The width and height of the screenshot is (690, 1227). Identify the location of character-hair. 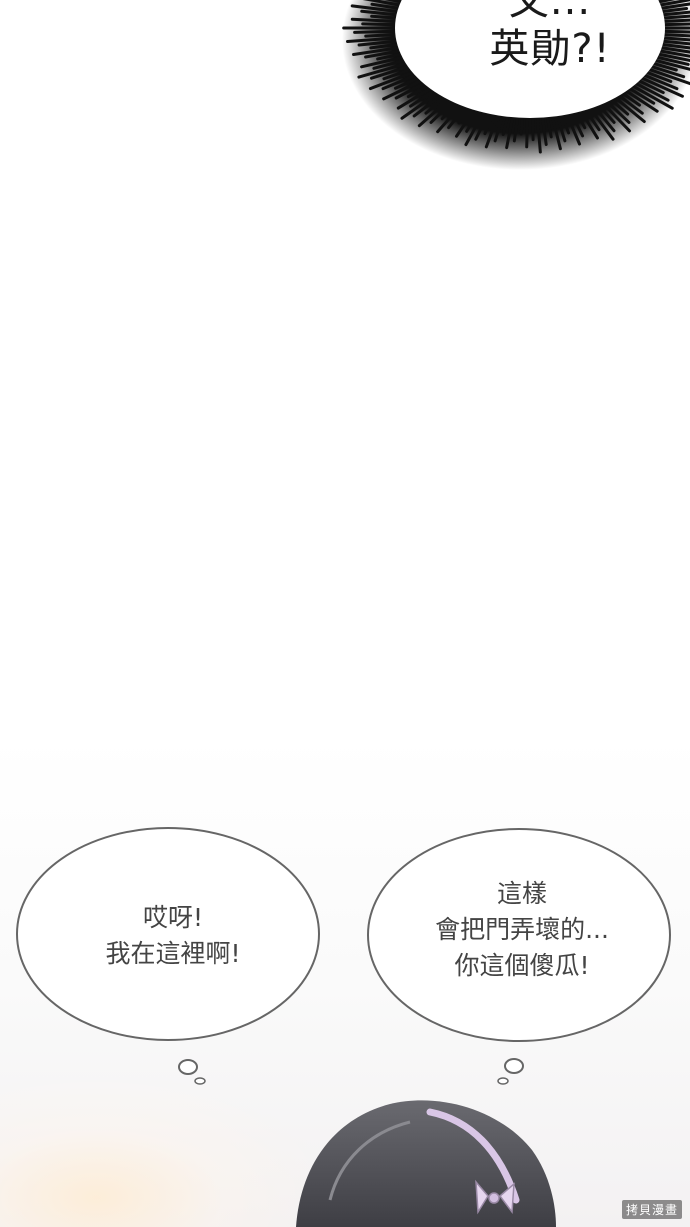
(426, 1163).